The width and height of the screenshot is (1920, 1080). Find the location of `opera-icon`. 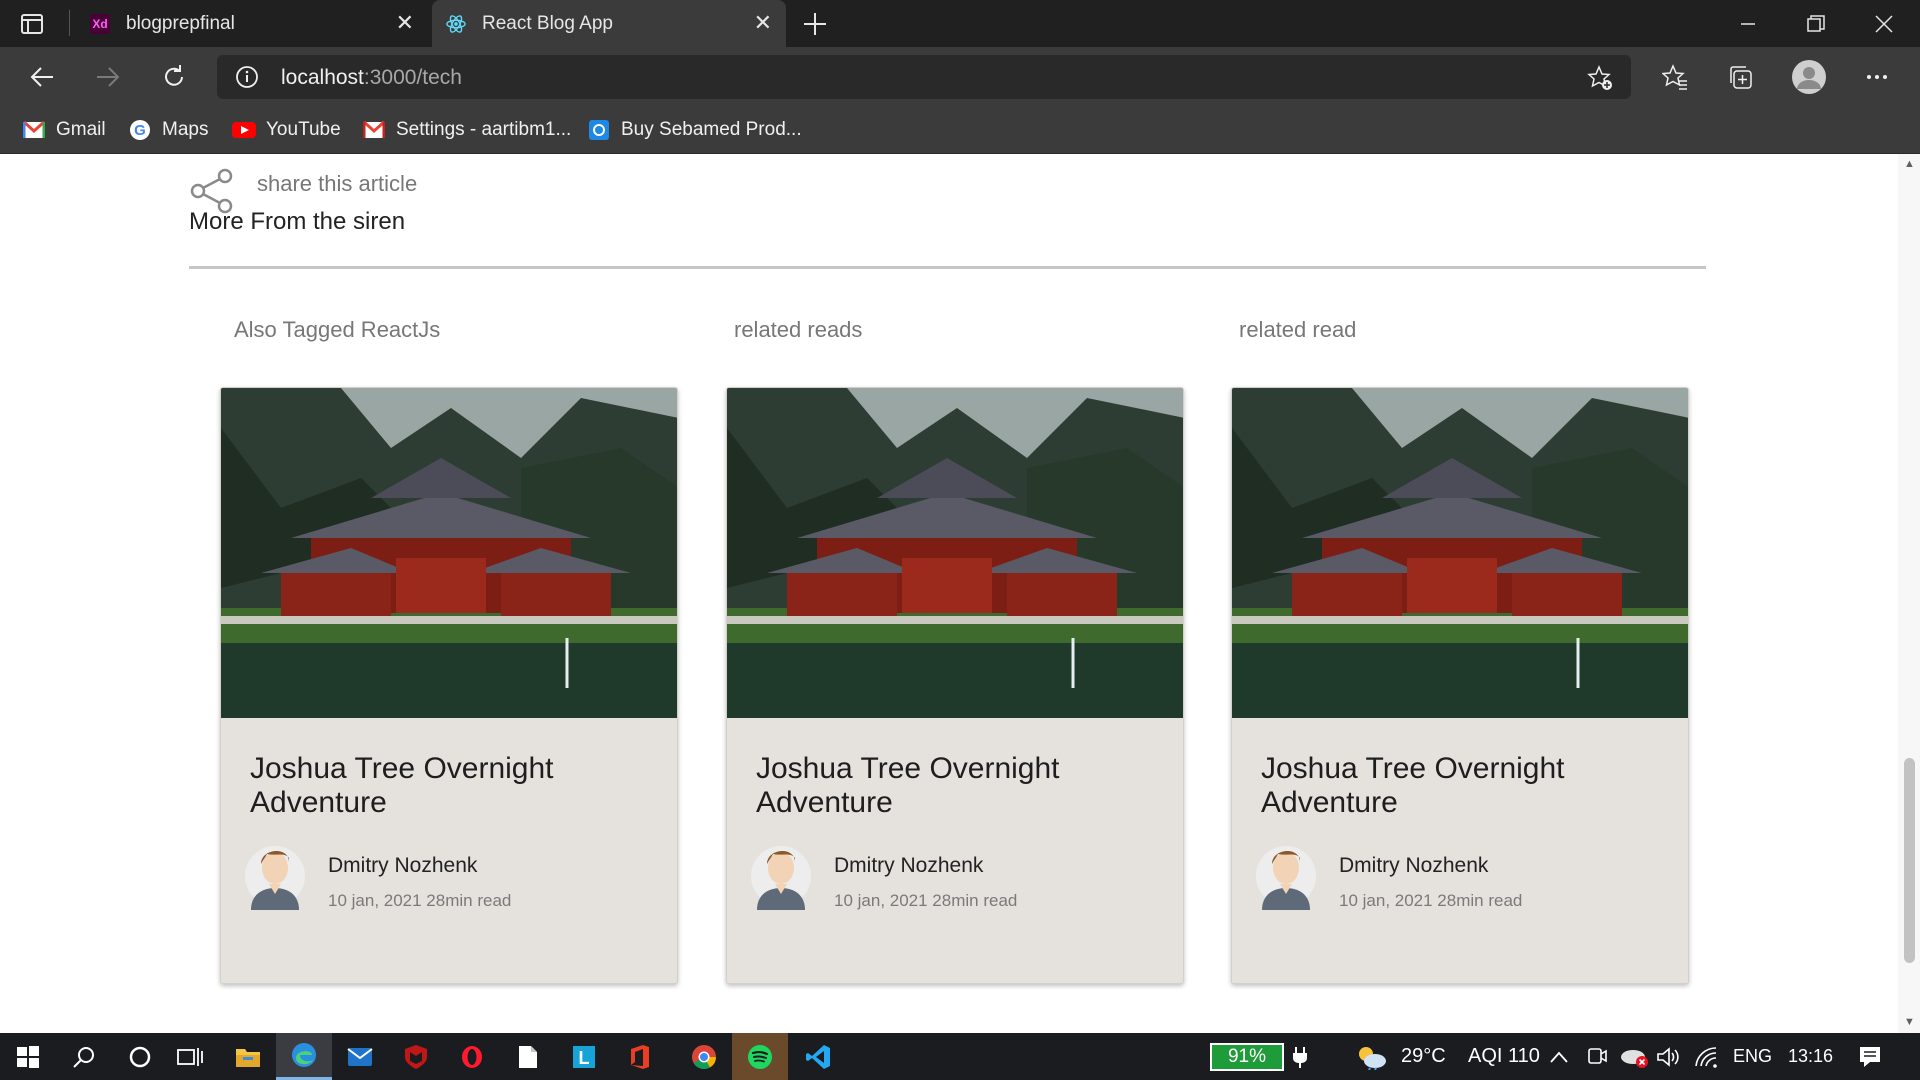

opera-icon is located at coordinates (472, 1056).